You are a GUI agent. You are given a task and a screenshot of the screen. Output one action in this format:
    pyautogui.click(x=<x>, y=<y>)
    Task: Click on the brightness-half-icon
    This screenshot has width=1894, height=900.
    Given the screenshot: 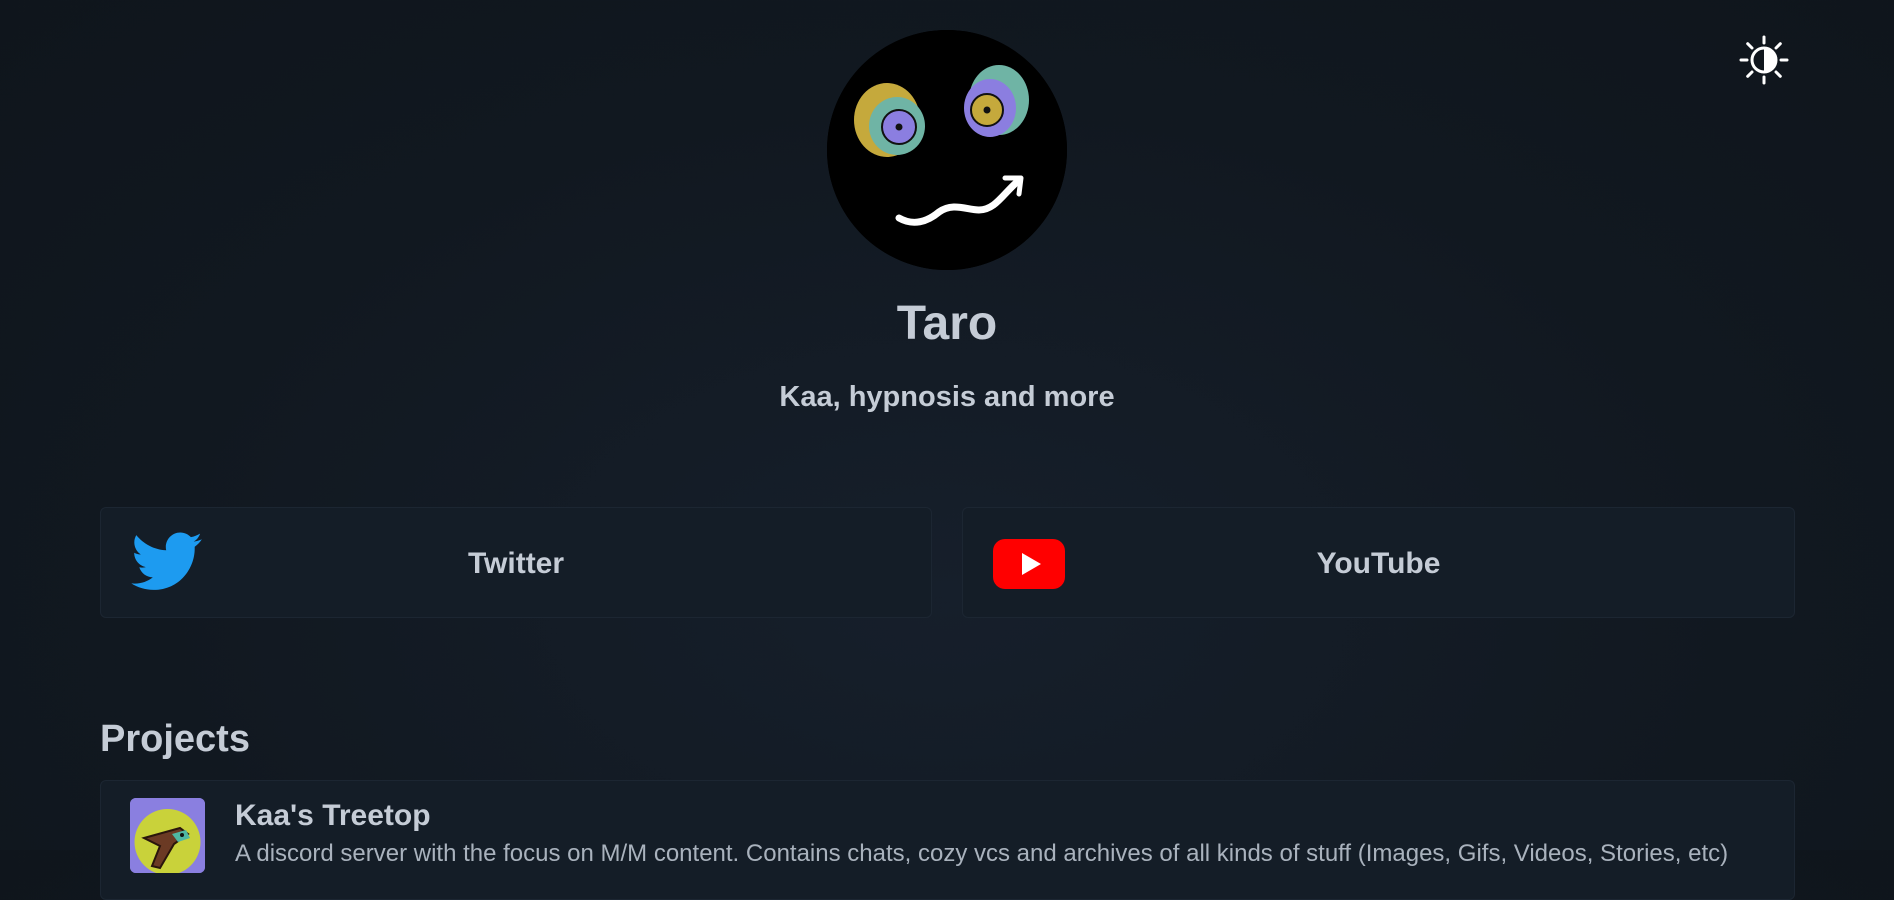 What is the action you would take?
    pyautogui.click(x=1764, y=60)
    